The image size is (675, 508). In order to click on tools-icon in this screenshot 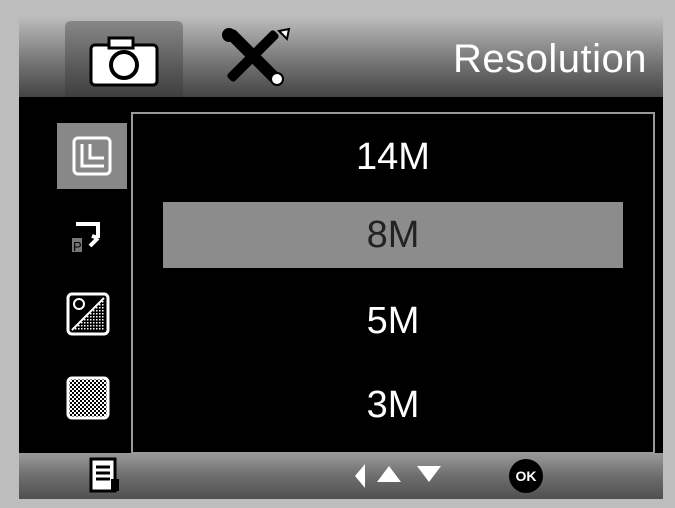, I will do `click(257, 58)`.